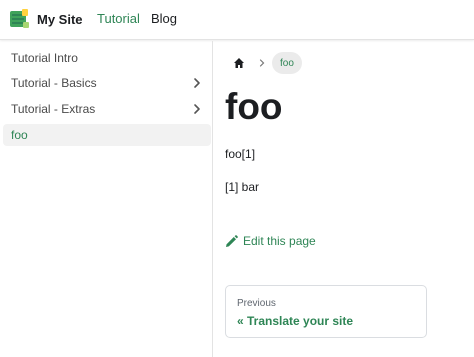  What do you see at coordinates (287, 63) in the screenshot?
I see `breadcrumb-current: foo` at bounding box center [287, 63].